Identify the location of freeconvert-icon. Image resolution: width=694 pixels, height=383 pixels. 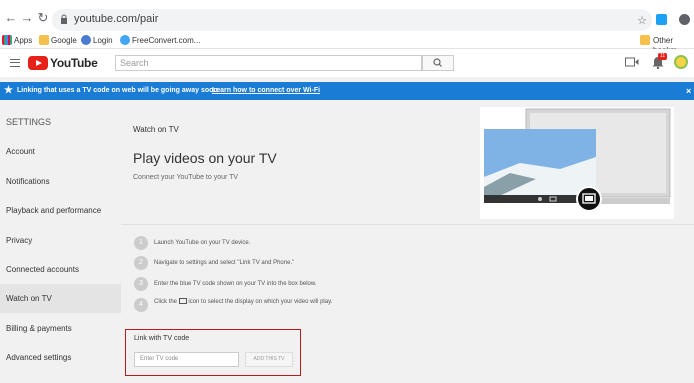
(125, 40).